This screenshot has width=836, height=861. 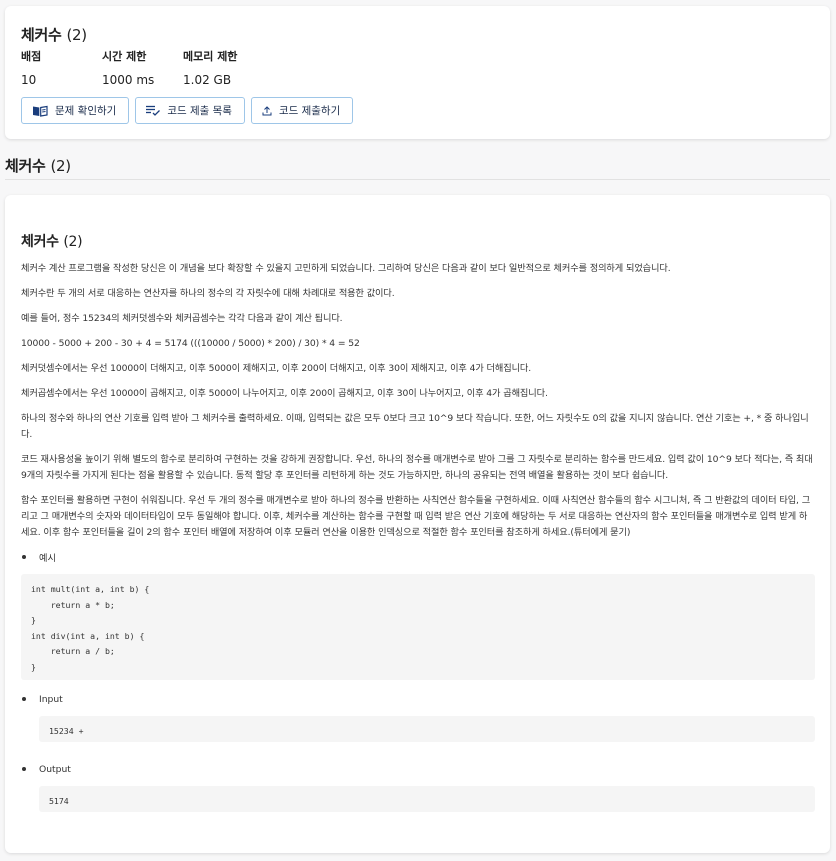 I want to click on submission-list-button: 코드 제출 목록, so click(x=190, y=110).